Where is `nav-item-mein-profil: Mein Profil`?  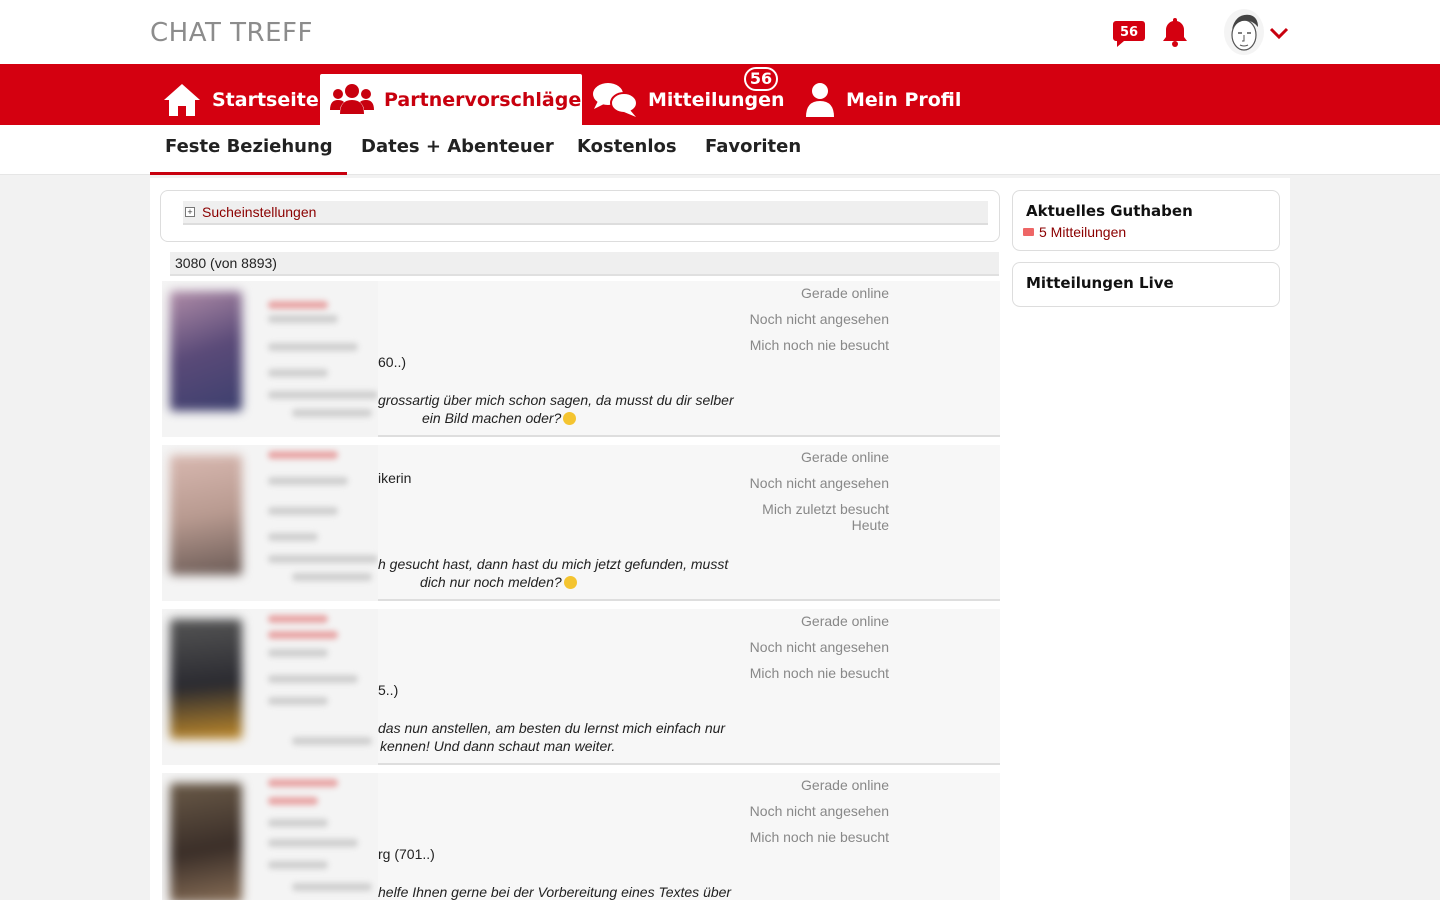
nav-item-mein-profil: Mein Profil is located at coordinates (882, 99).